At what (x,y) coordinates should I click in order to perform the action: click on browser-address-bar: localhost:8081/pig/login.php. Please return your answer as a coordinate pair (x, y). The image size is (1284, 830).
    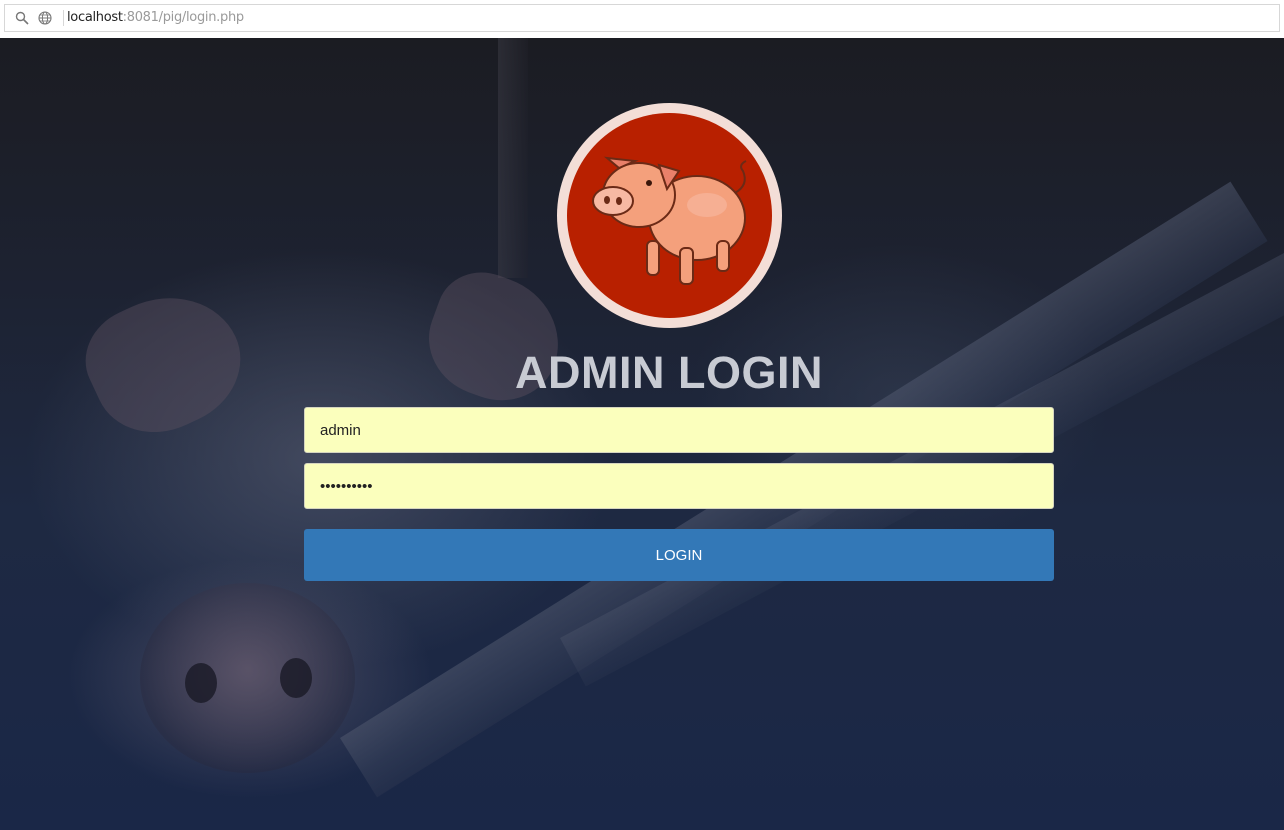
    Looking at the image, I should click on (642, 19).